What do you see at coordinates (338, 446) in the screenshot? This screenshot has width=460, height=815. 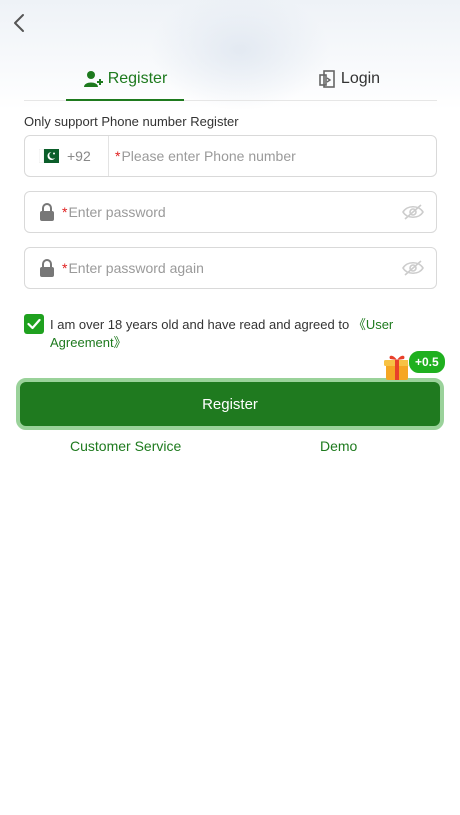 I see `demo-link: Demo` at bounding box center [338, 446].